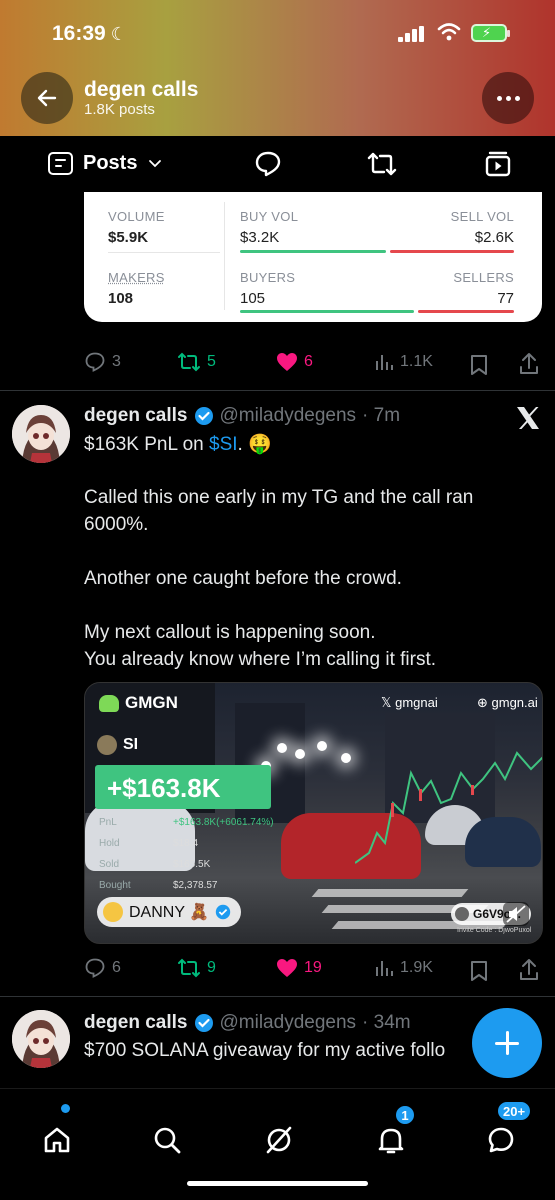 This screenshot has height=1200, width=555. What do you see at coordinates (192, 864) in the screenshot?
I see `sold-row-value: $165.5K` at bounding box center [192, 864].